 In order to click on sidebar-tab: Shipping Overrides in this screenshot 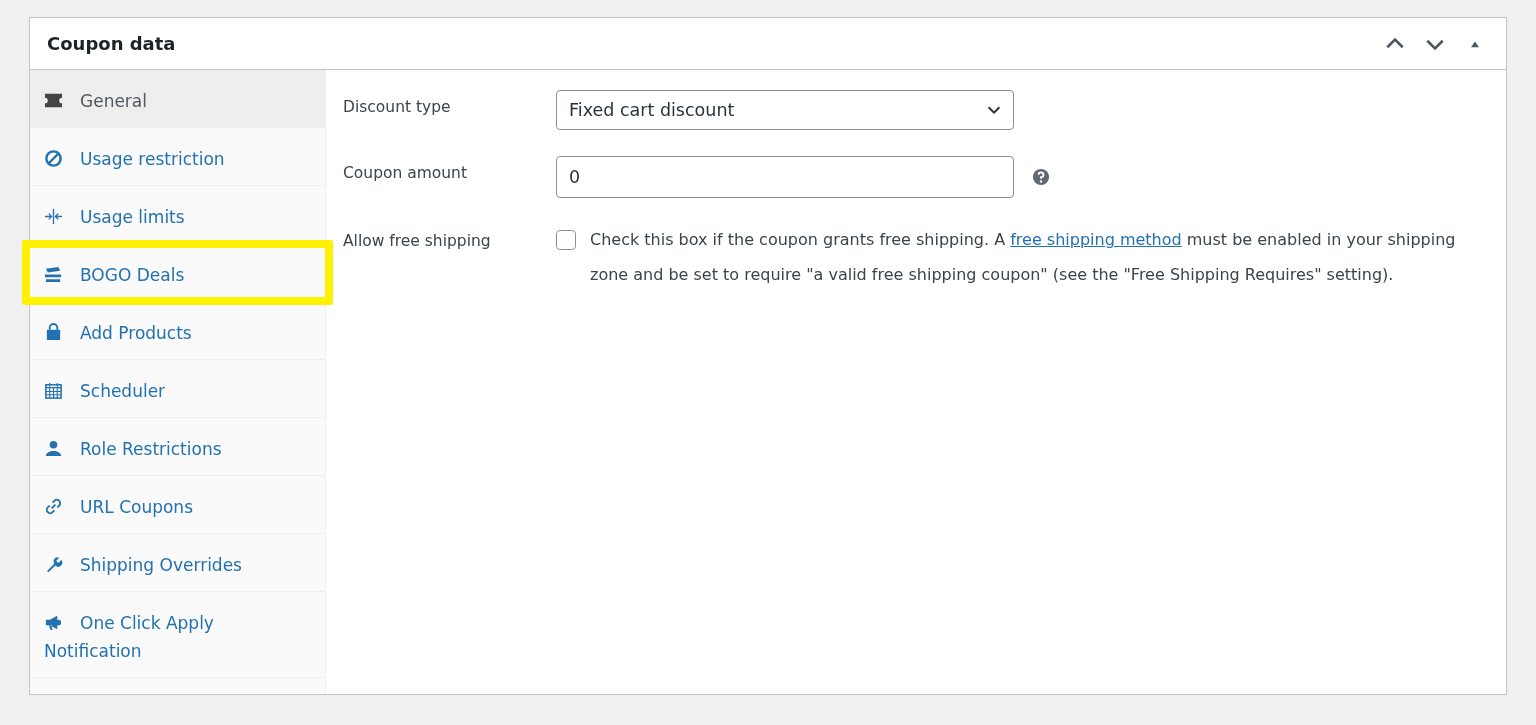, I will do `click(177, 563)`.